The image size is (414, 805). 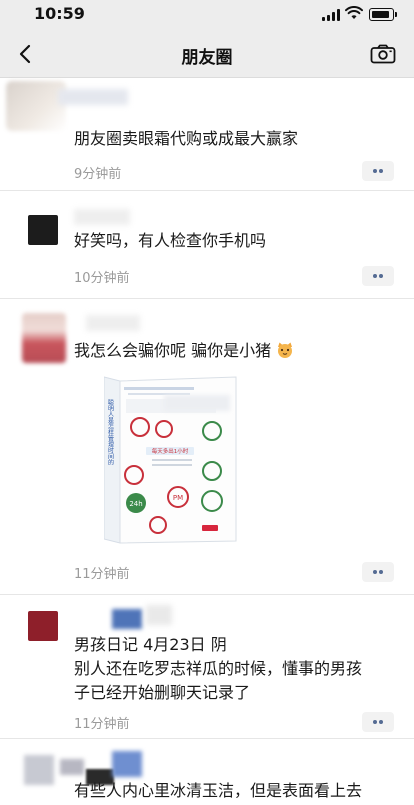 What do you see at coordinates (170, 240) in the screenshot?
I see `comment-text: 好笑吗，有人检查你手机吗` at bounding box center [170, 240].